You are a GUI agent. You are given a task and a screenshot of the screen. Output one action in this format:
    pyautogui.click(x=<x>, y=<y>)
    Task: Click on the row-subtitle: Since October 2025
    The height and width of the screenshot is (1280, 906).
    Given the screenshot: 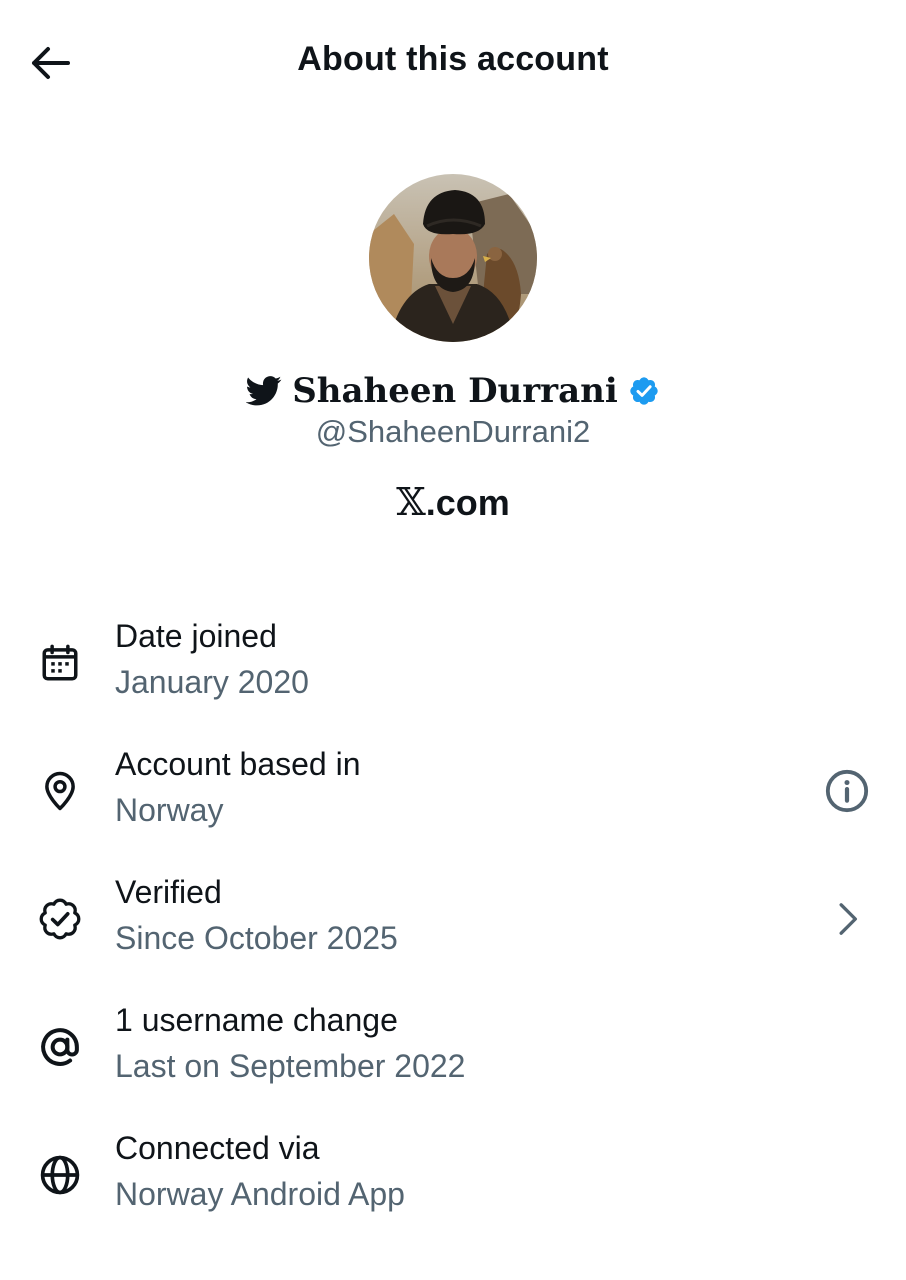 What is the action you would take?
    pyautogui.click(x=256, y=938)
    